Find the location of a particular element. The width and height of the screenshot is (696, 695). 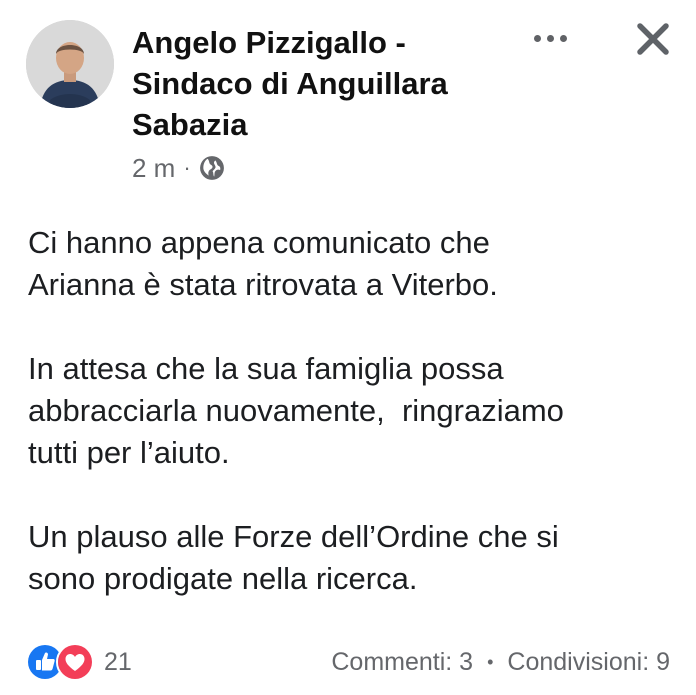

post-stats: Commenti: 3 • Condivisioni: 9 is located at coordinates (500, 662).